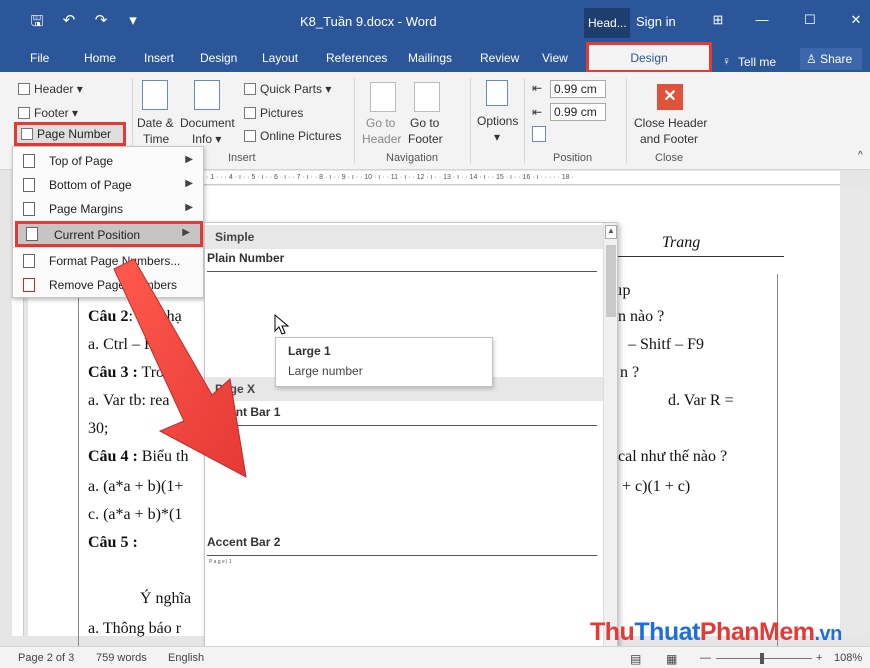 This screenshot has height=668, width=870. Describe the element at coordinates (206, 139) in the screenshot. I see `document-info-button: Info ▾` at that location.